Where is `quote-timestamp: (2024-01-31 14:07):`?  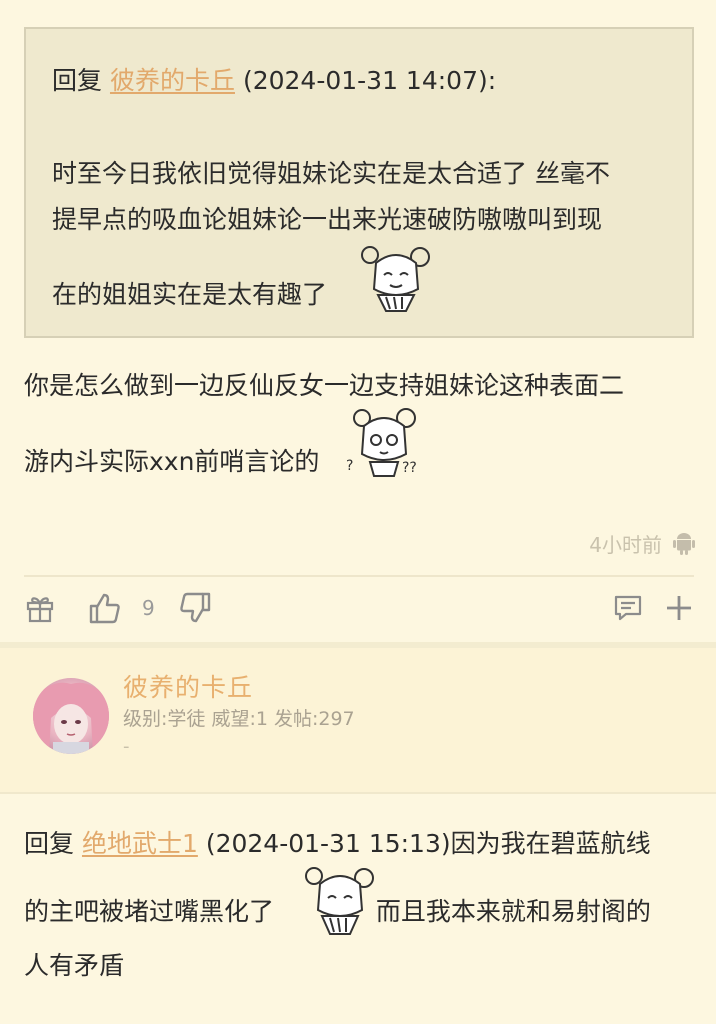
quote-timestamp: (2024-01-31 14:07): is located at coordinates (369, 80).